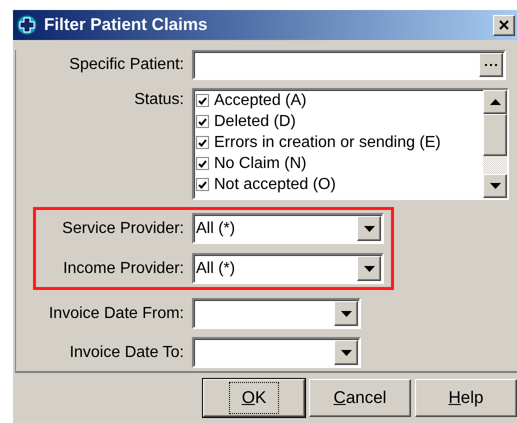  What do you see at coordinates (254, 398) in the screenshot?
I see `dialog-button: OK` at bounding box center [254, 398].